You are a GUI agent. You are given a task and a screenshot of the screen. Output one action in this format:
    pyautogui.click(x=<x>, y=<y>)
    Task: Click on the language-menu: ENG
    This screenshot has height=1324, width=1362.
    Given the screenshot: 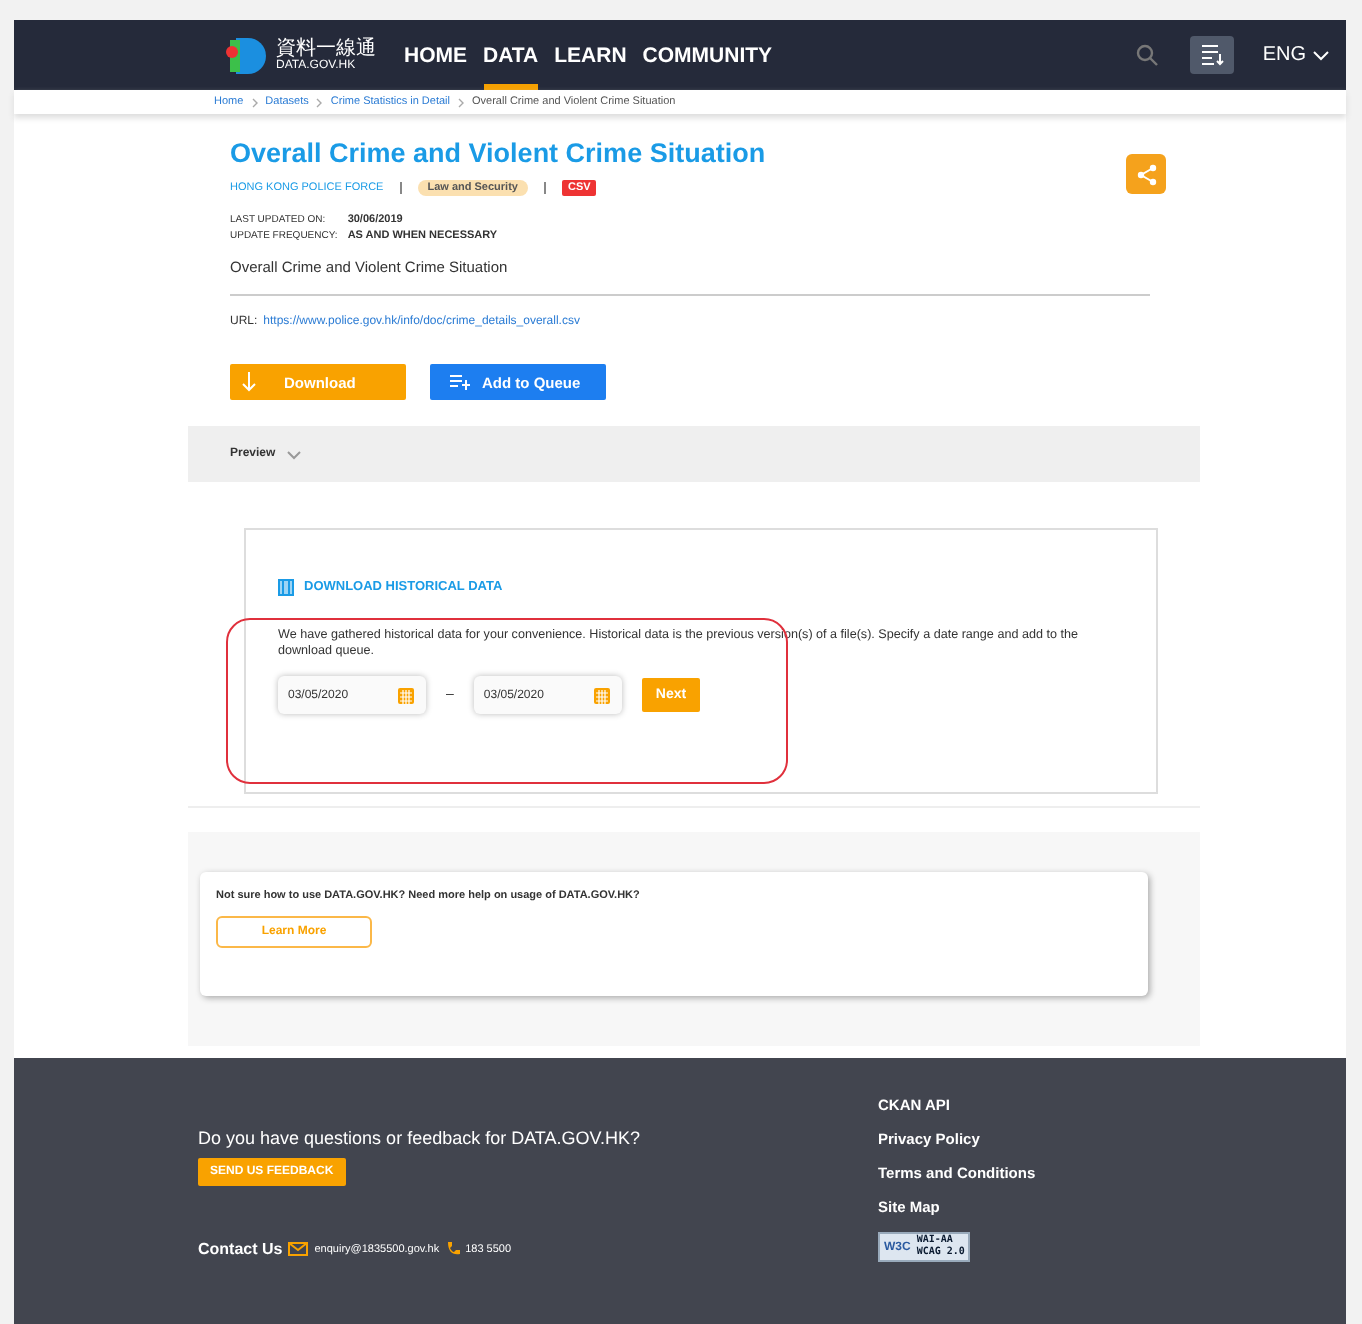 What is the action you would take?
    pyautogui.click(x=1296, y=55)
    